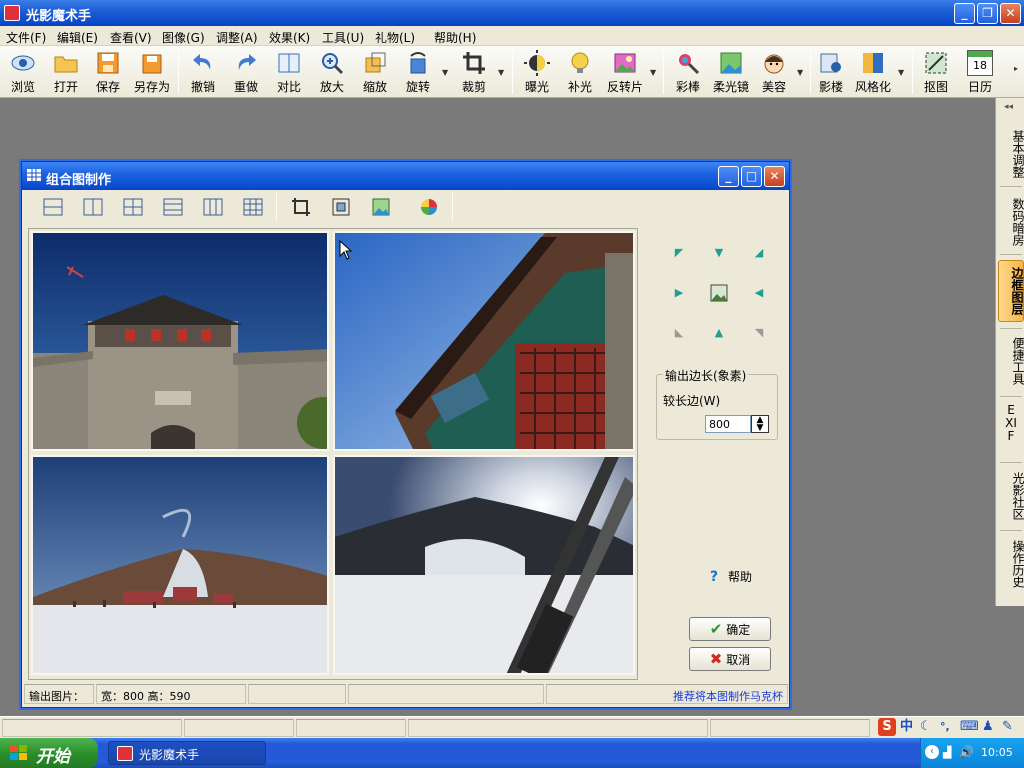  What do you see at coordinates (343, 37) in the screenshot?
I see `menu-tools: 工具(U)` at bounding box center [343, 37].